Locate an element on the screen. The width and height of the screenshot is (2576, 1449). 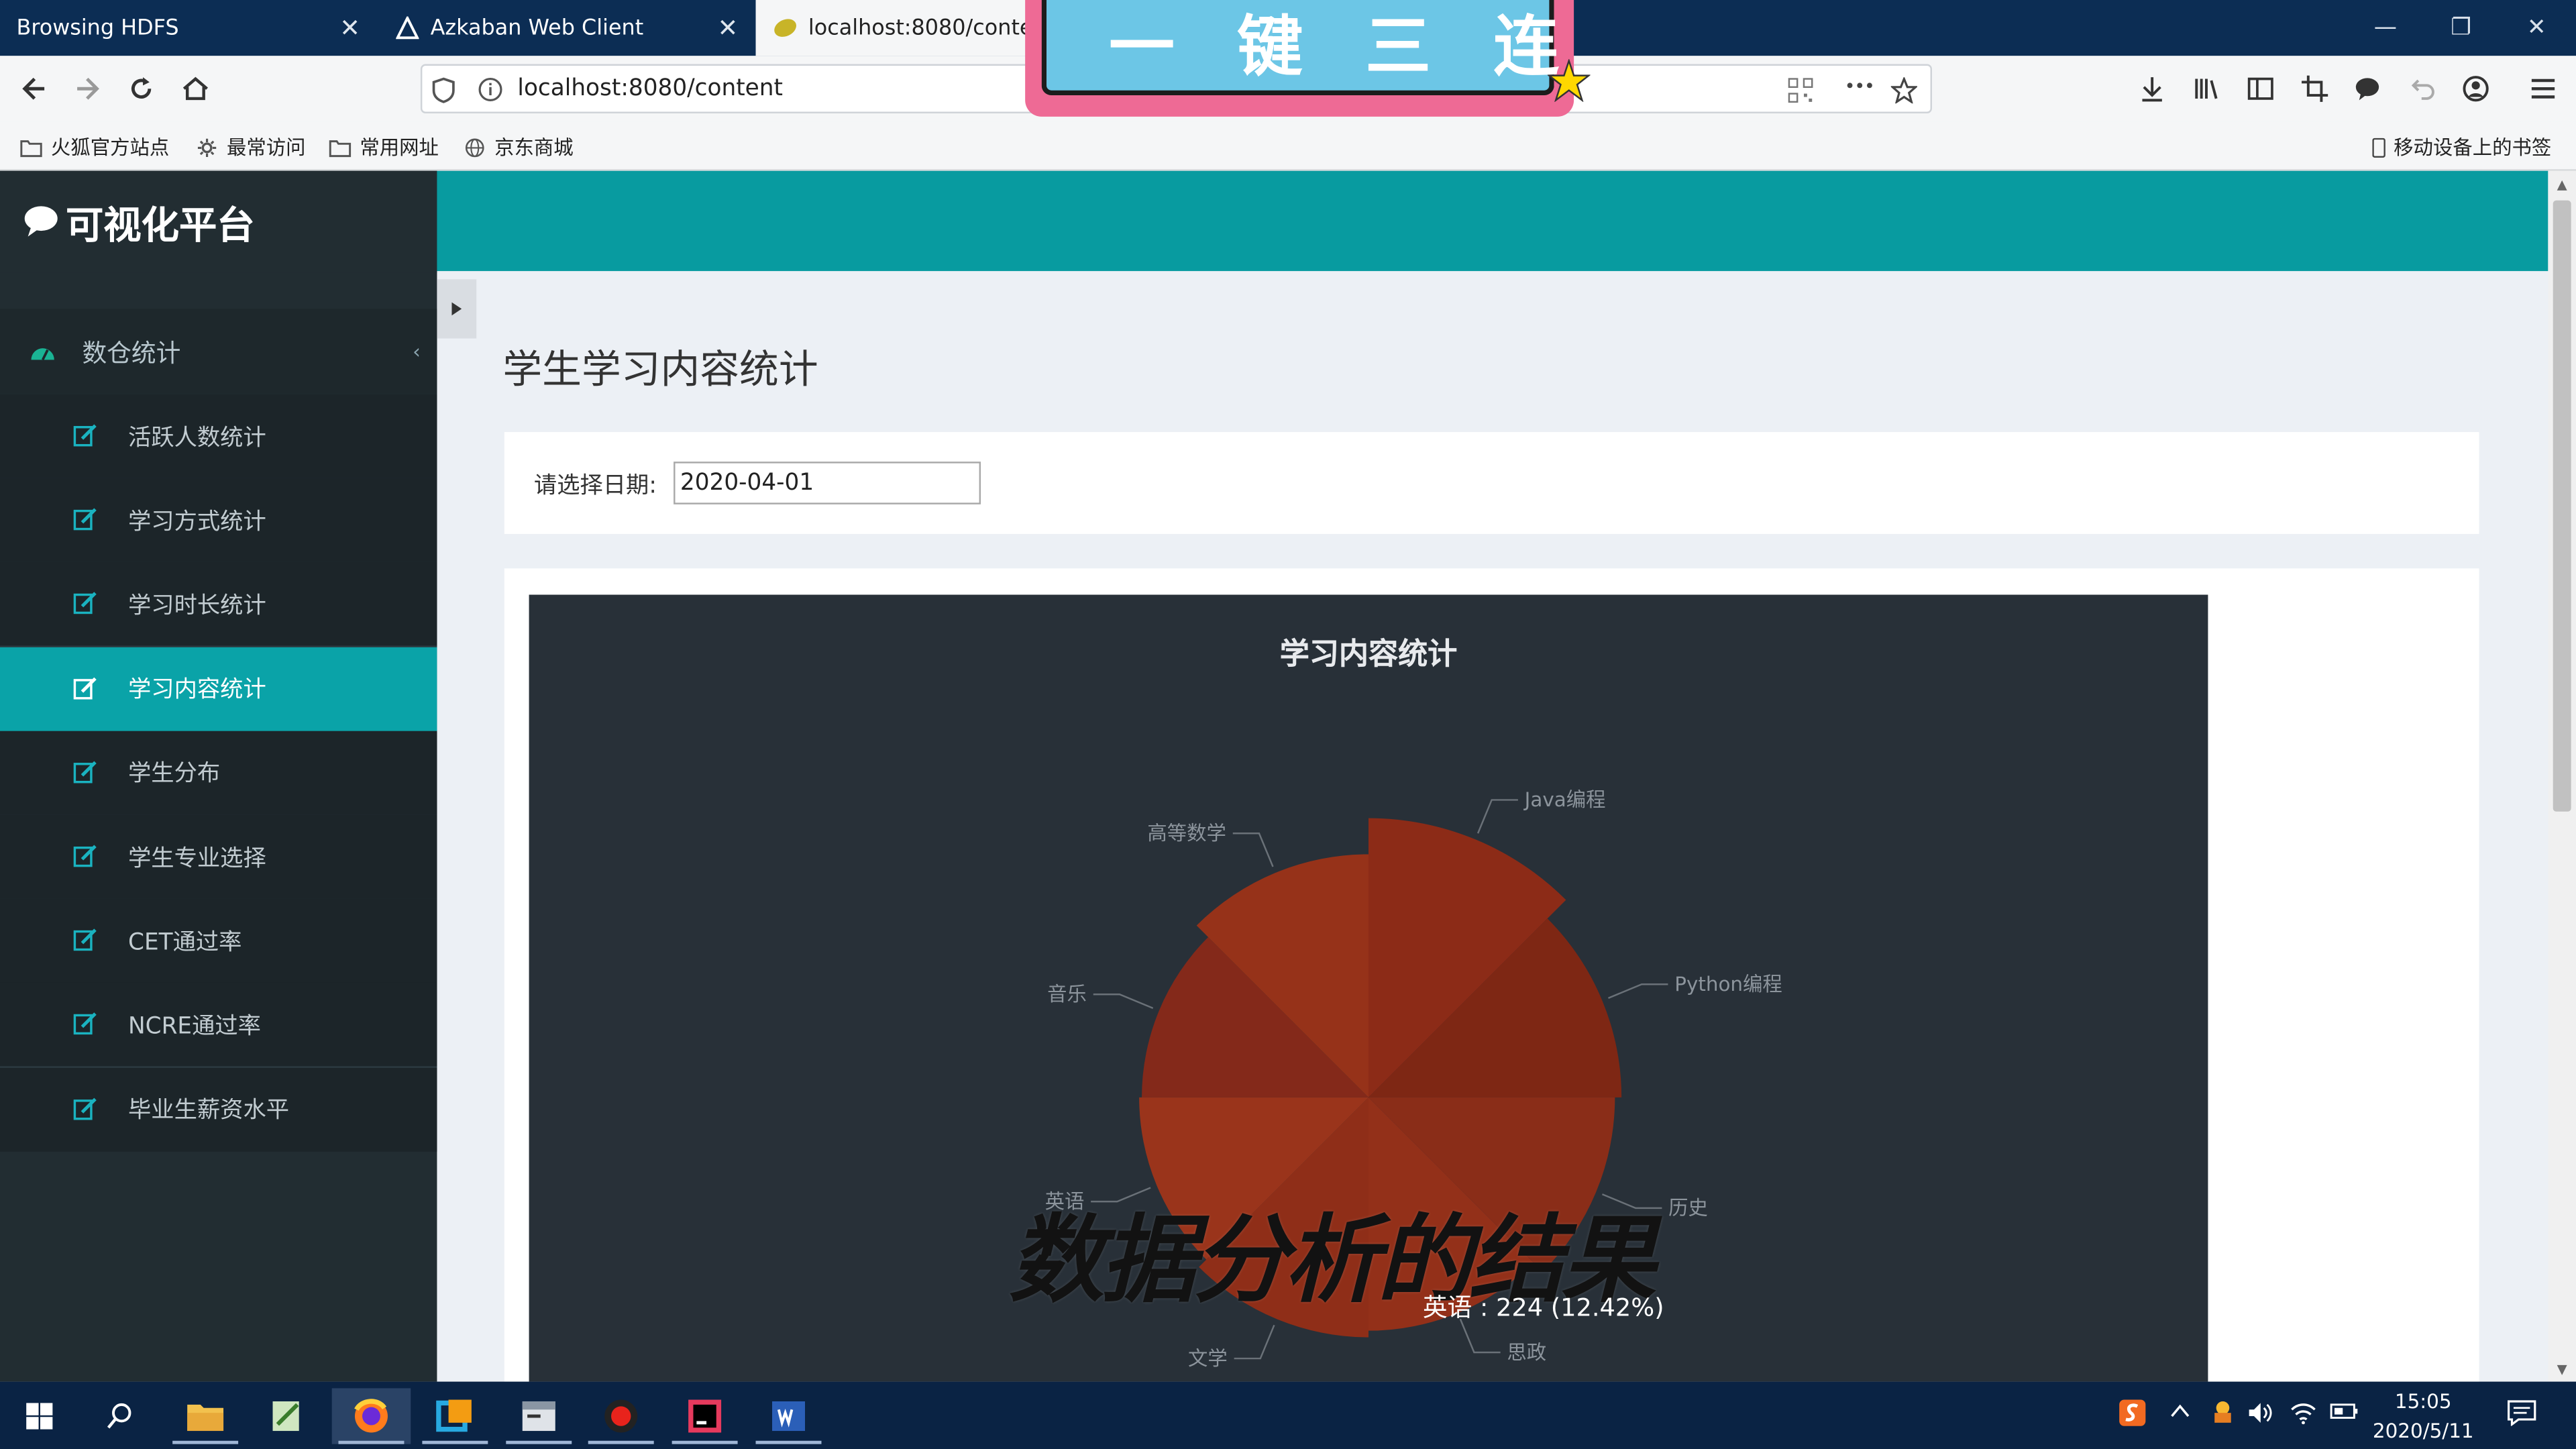
chevron-up-icon is located at coordinates (2180, 1412).